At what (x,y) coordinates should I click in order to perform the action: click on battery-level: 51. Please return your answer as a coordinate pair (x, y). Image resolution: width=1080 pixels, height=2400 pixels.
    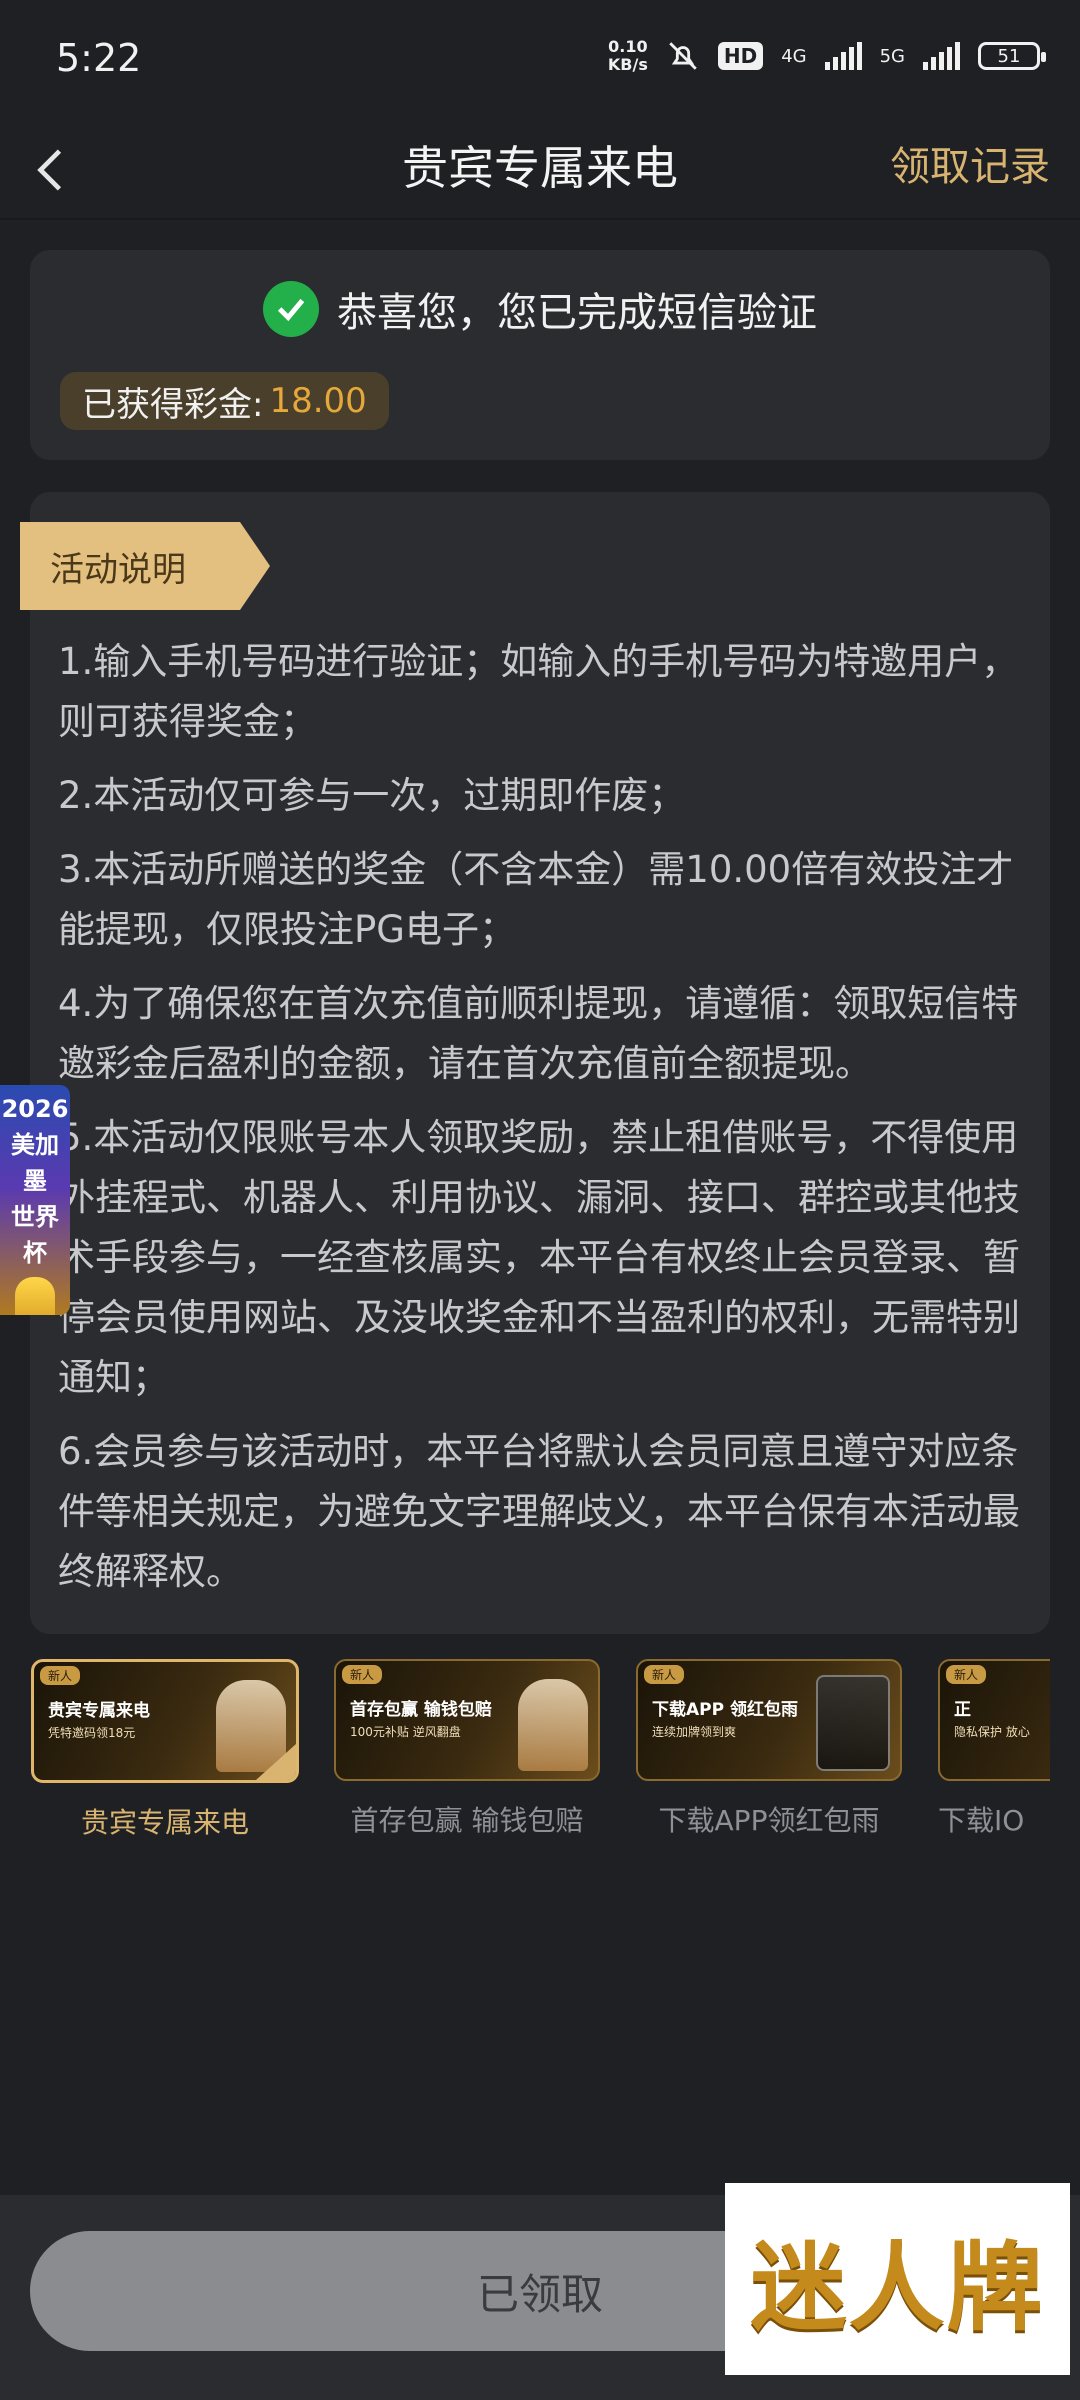
    Looking at the image, I should click on (1009, 56).